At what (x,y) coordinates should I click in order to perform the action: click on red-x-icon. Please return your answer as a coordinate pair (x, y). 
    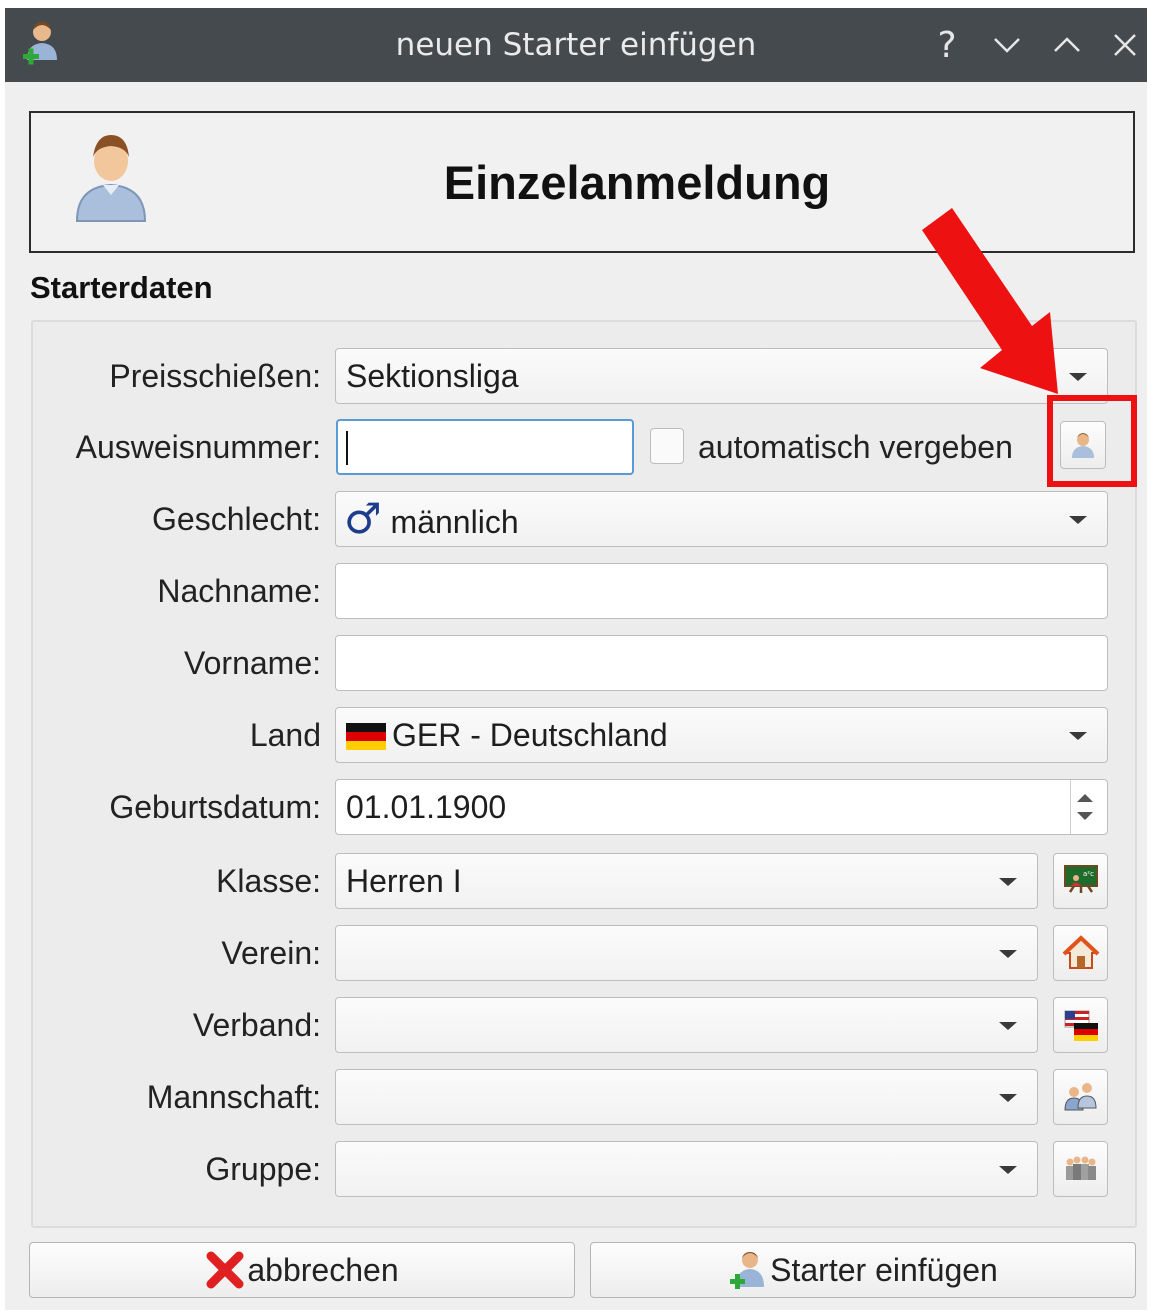
    Looking at the image, I should click on (225, 1270).